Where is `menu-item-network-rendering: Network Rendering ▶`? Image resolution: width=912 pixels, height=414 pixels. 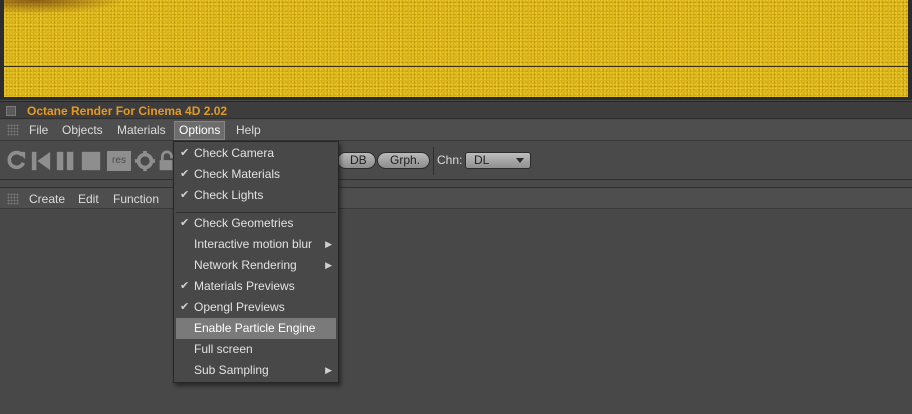 menu-item-network-rendering: Network Rendering ▶ is located at coordinates (256, 265).